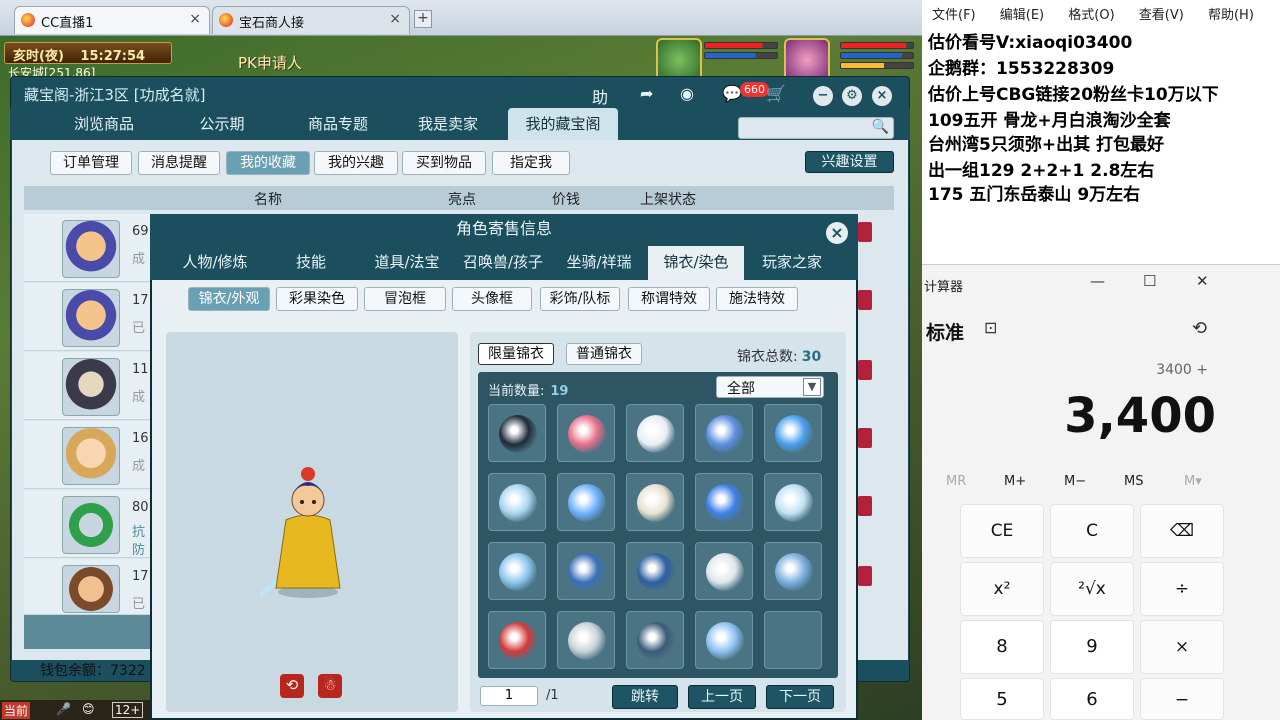 The height and width of the screenshot is (720, 1280). Describe the element at coordinates (104, 124) in the screenshot. I see `tab-browse: 浏览商品` at that location.